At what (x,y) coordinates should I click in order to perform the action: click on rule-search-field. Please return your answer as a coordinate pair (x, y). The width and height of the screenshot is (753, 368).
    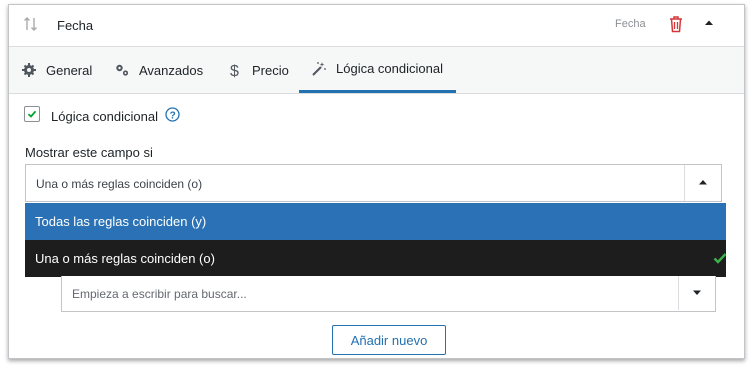
    Looking at the image, I should click on (388, 294).